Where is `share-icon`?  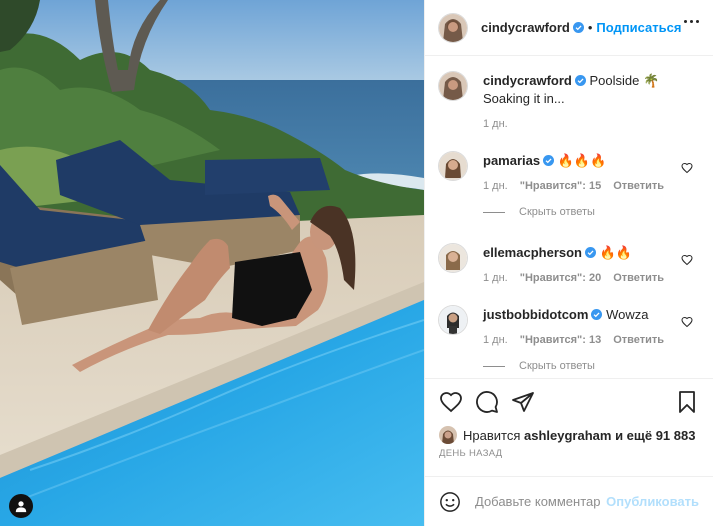
share-icon is located at coordinates (523, 402).